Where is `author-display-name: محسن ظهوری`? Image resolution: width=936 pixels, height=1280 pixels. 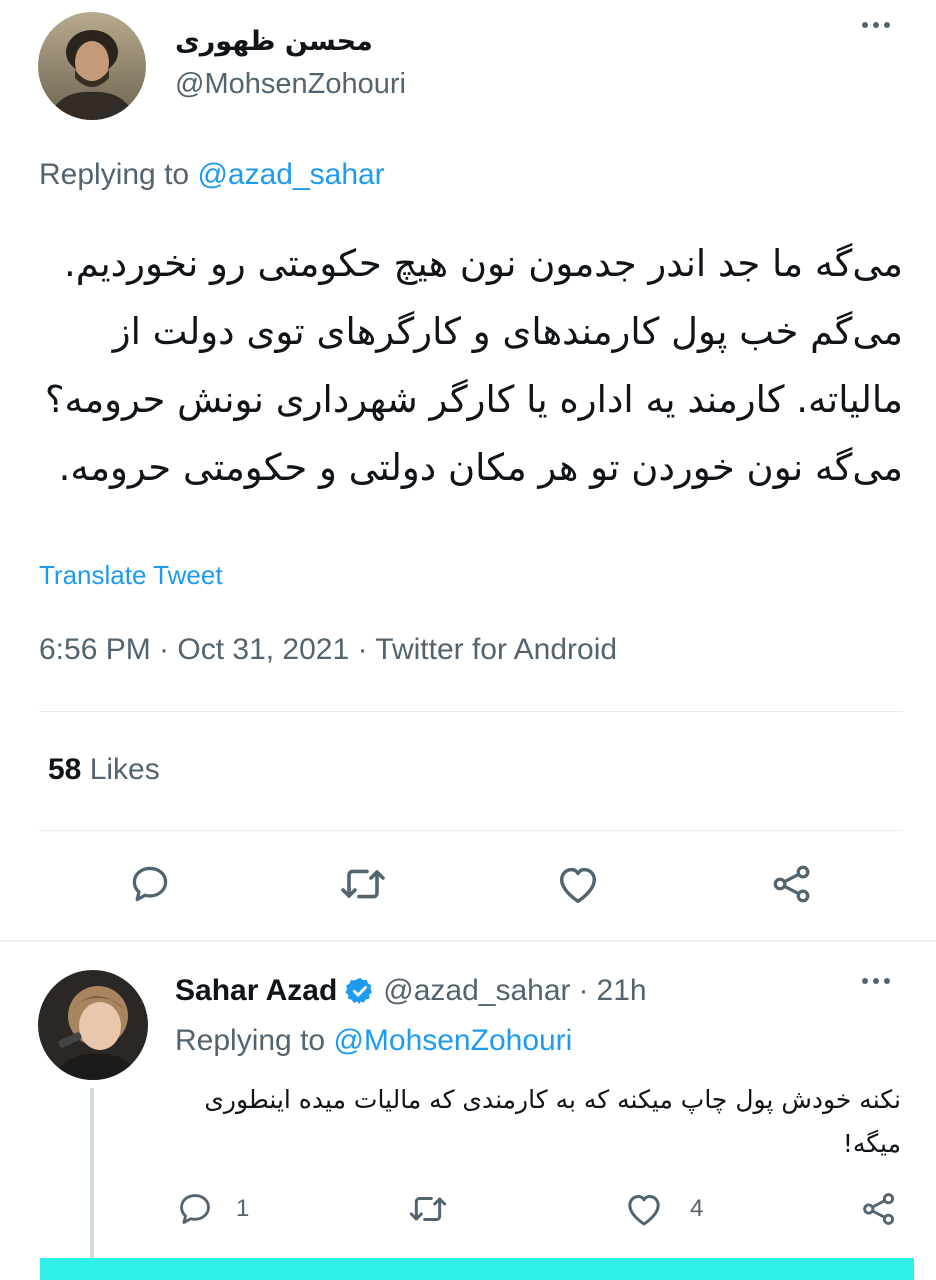
author-display-name: محسن ظهوری is located at coordinates (305, 41).